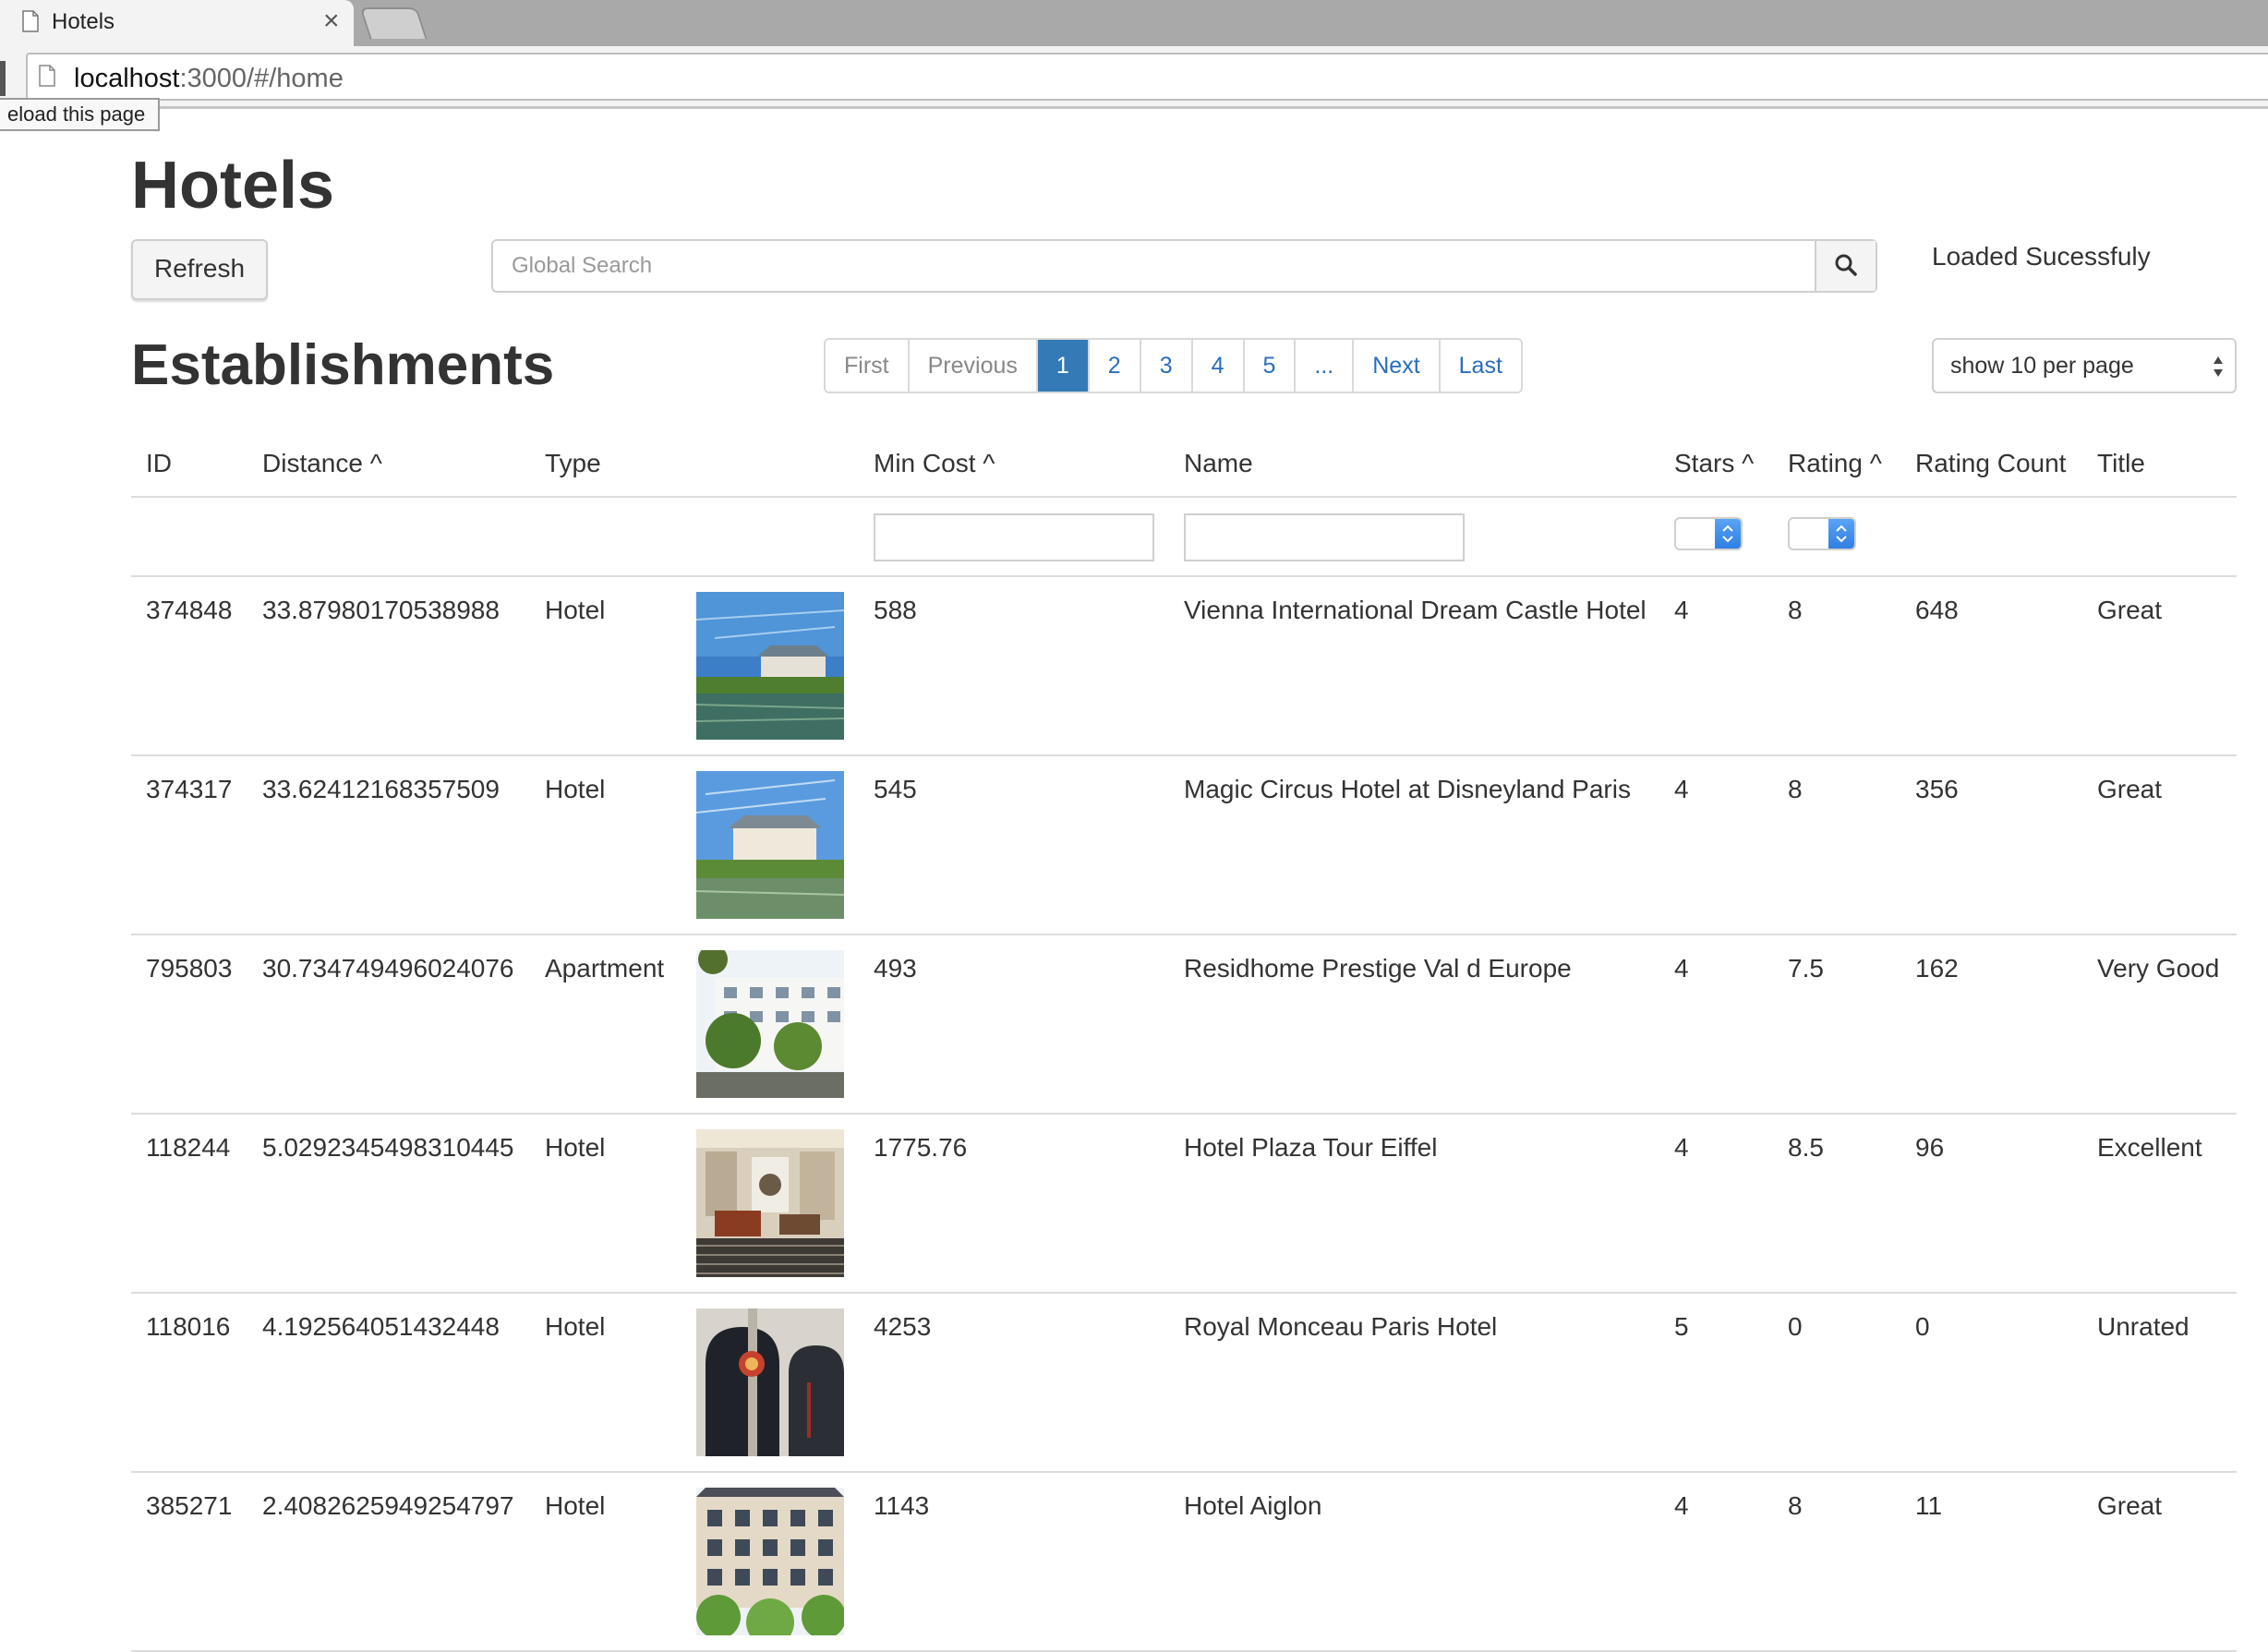 This screenshot has width=2268, height=1652. Describe the element at coordinates (1115, 366) in the screenshot. I see `page-2: 2` at that location.